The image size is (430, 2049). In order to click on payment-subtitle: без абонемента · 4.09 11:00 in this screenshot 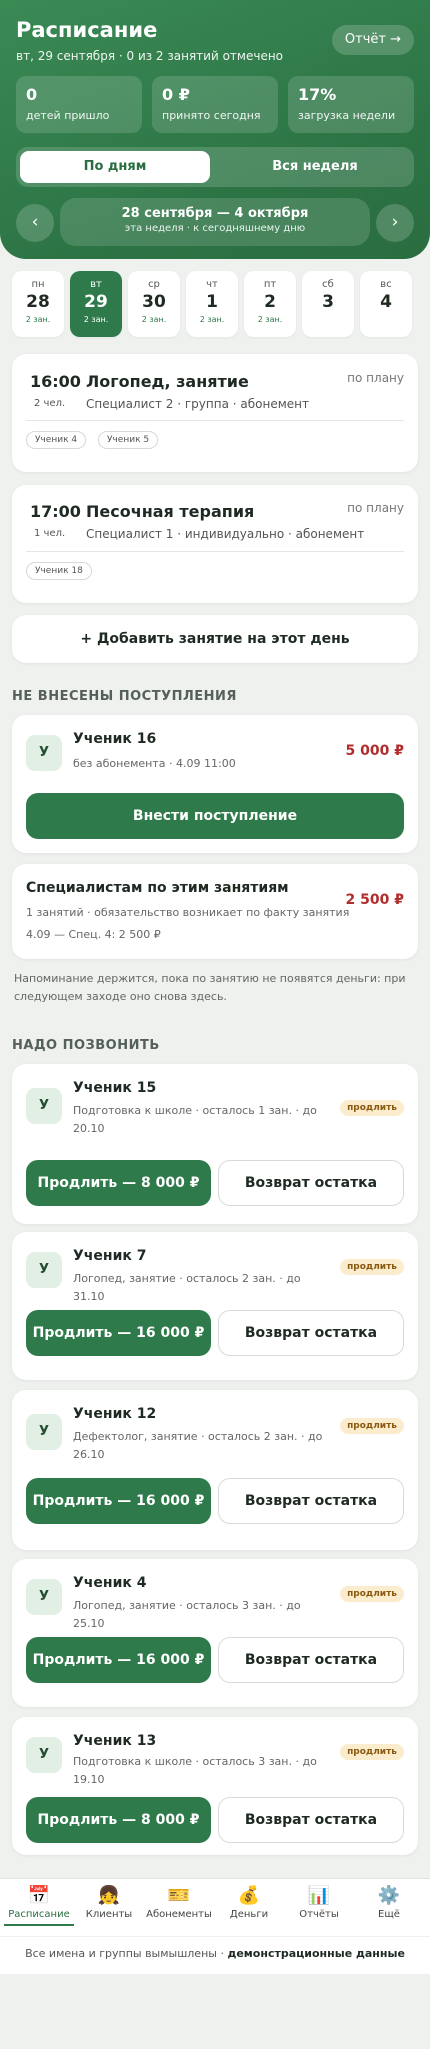, I will do `click(154, 763)`.